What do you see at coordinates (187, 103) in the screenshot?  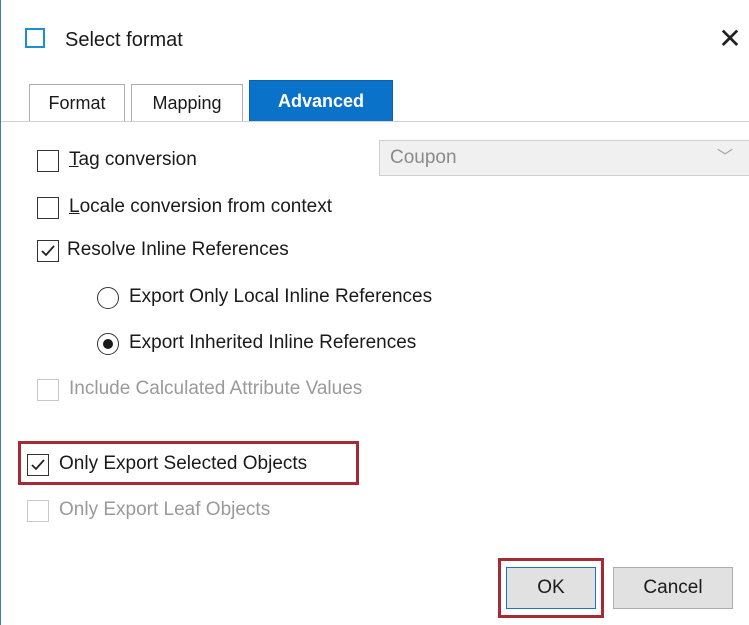 I see `tab-mapping: Mapping` at bounding box center [187, 103].